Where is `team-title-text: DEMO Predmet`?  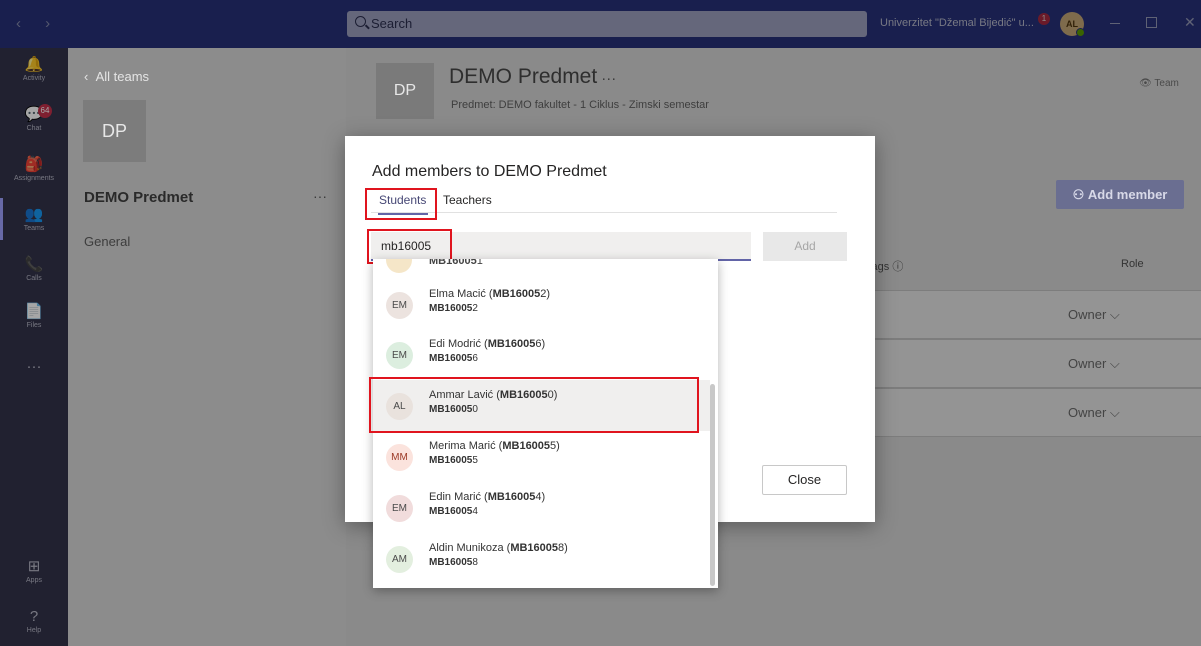
team-title-text: DEMO Predmet is located at coordinates (523, 76).